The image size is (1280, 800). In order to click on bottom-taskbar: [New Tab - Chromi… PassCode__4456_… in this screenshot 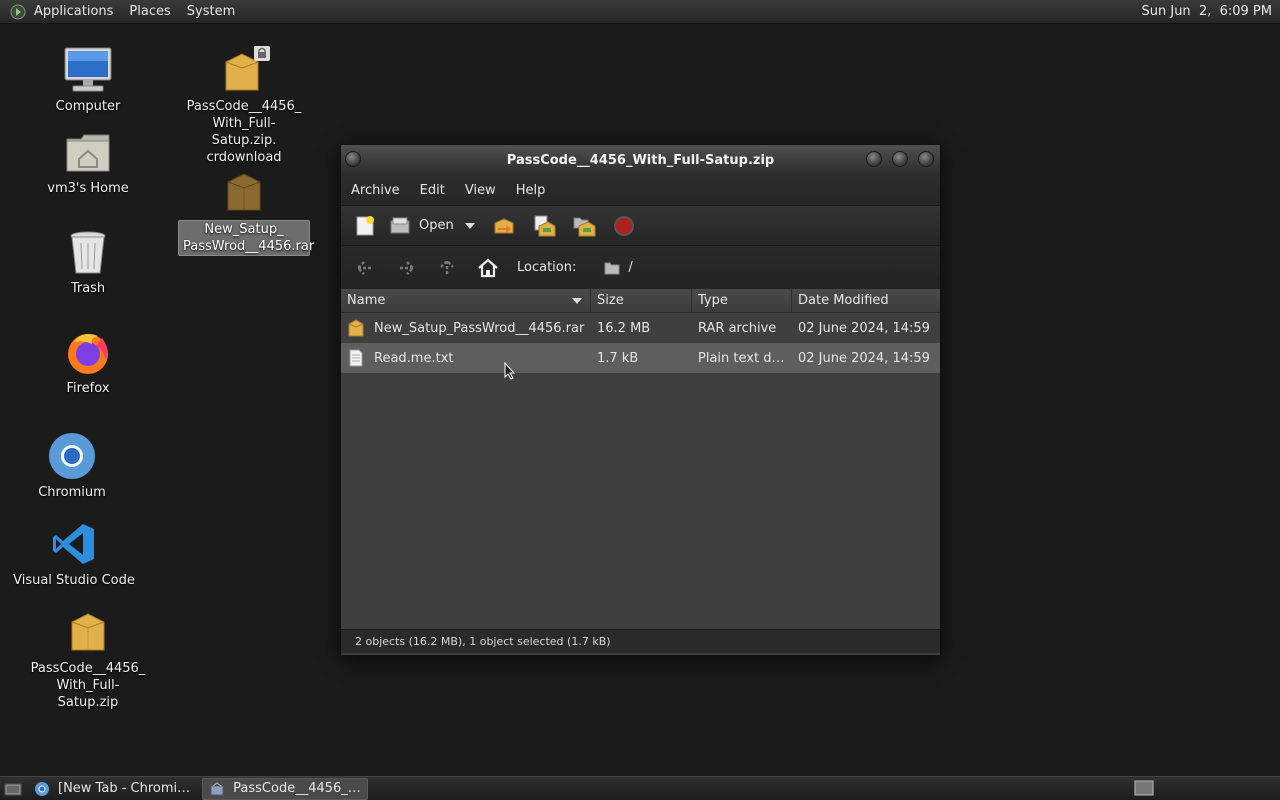, I will do `click(640, 788)`.